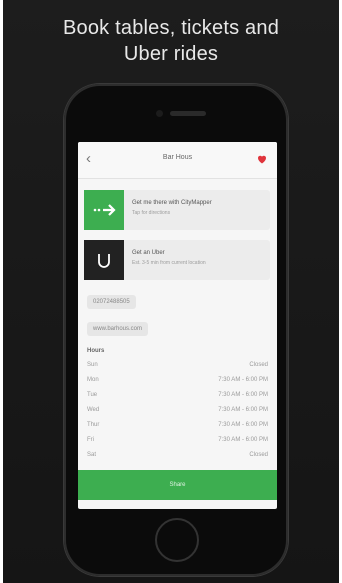 The height and width of the screenshot is (583, 342). Describe the element at coordinates (92, 395) in the screenshot. I see `hours-day: Tue` at that location.